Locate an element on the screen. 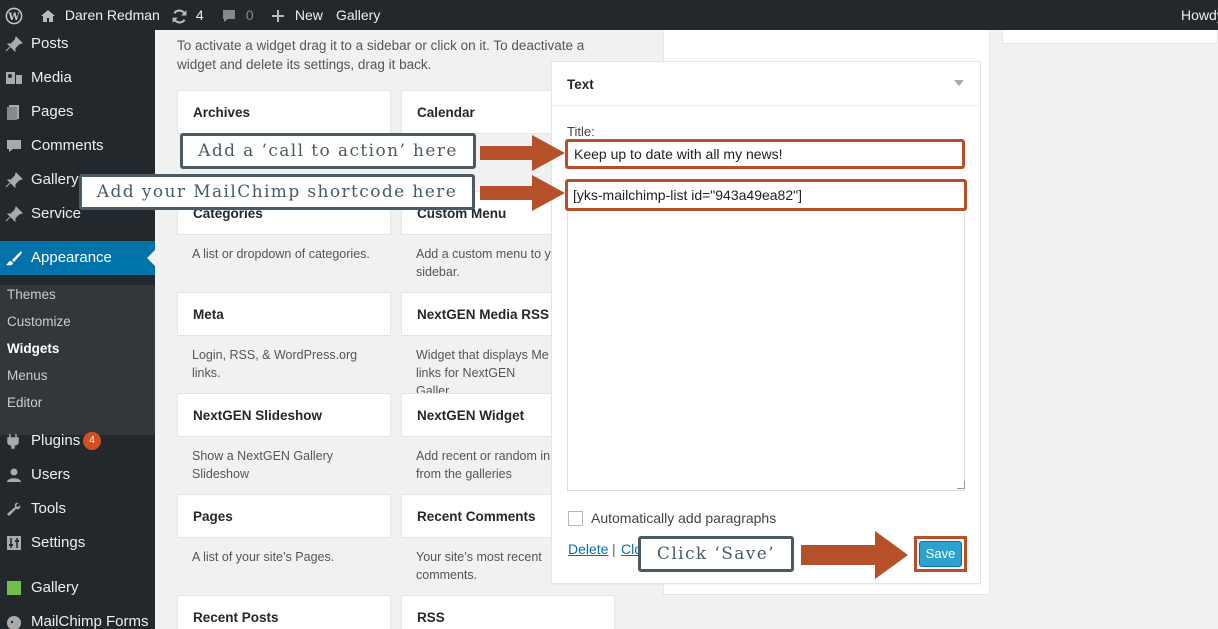  sidebar-item-posts: Posts is located at coordinates (77, 44).